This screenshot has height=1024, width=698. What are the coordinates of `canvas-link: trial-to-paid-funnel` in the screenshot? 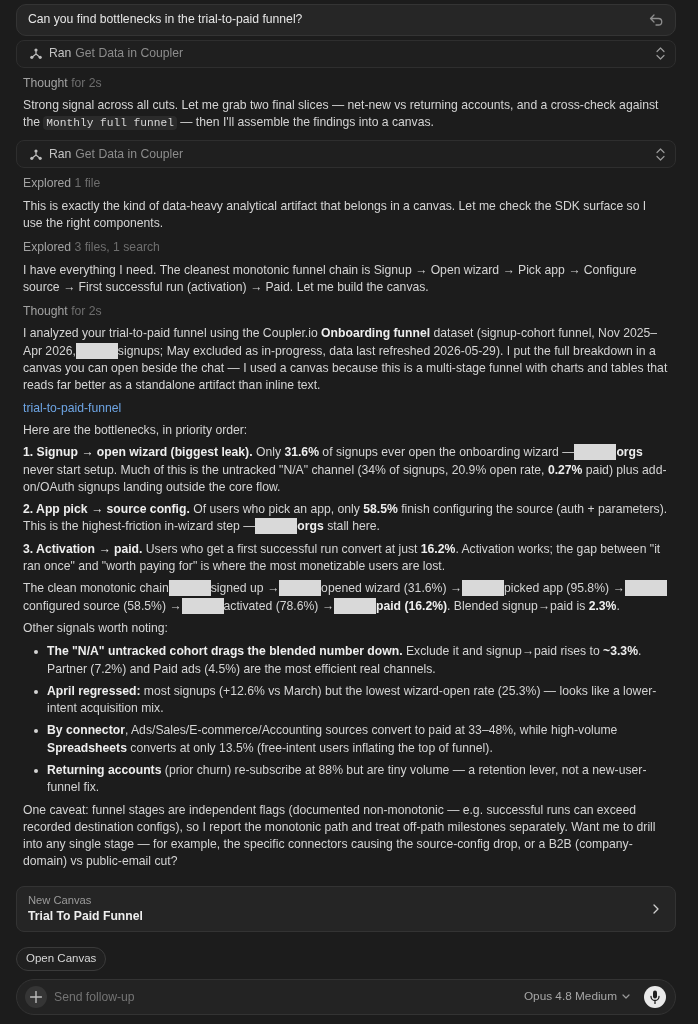 It's located at (72, 407).